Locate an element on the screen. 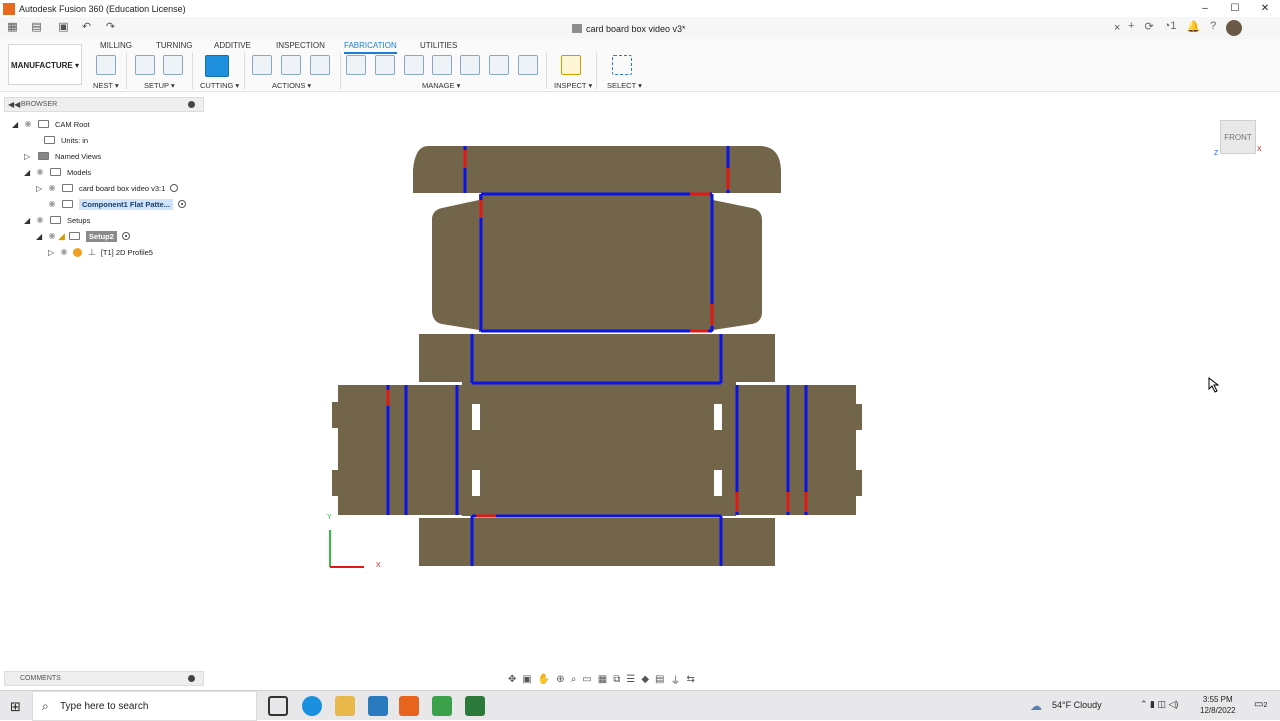 This screenshot has height=721, width=1280. x-axis-label: X is located at coordinates (378, 565).